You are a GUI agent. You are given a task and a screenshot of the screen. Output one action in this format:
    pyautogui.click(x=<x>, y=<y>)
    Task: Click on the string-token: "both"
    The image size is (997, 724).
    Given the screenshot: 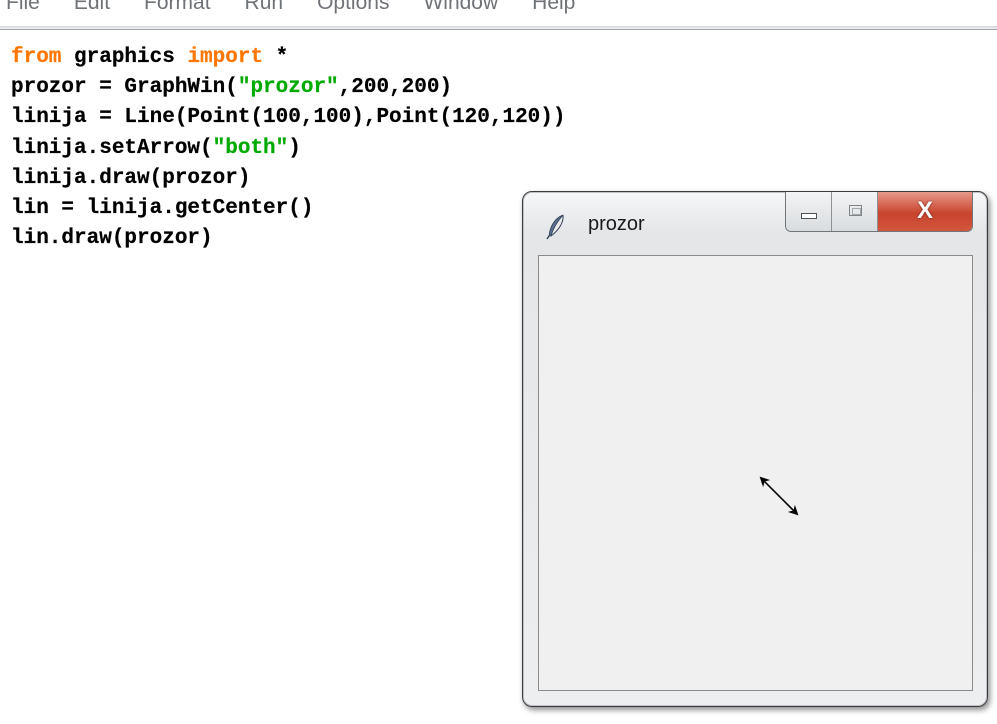 What is the action you would take?
    pyautogui.click(x=250, y=148)
    